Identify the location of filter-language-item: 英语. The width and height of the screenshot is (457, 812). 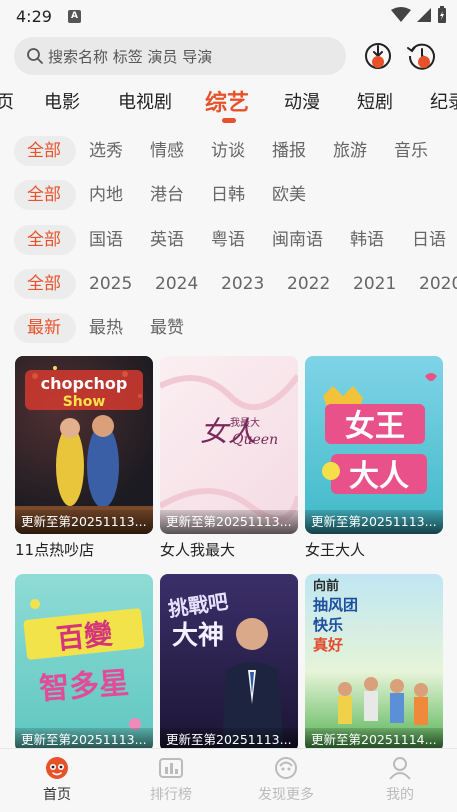
(167, 240).